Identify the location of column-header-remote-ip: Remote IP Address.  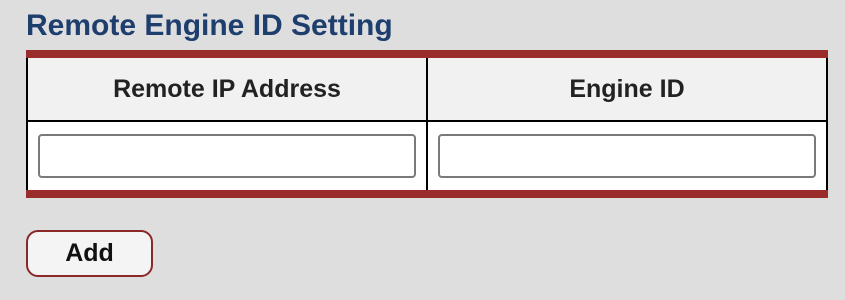
(227, 90).